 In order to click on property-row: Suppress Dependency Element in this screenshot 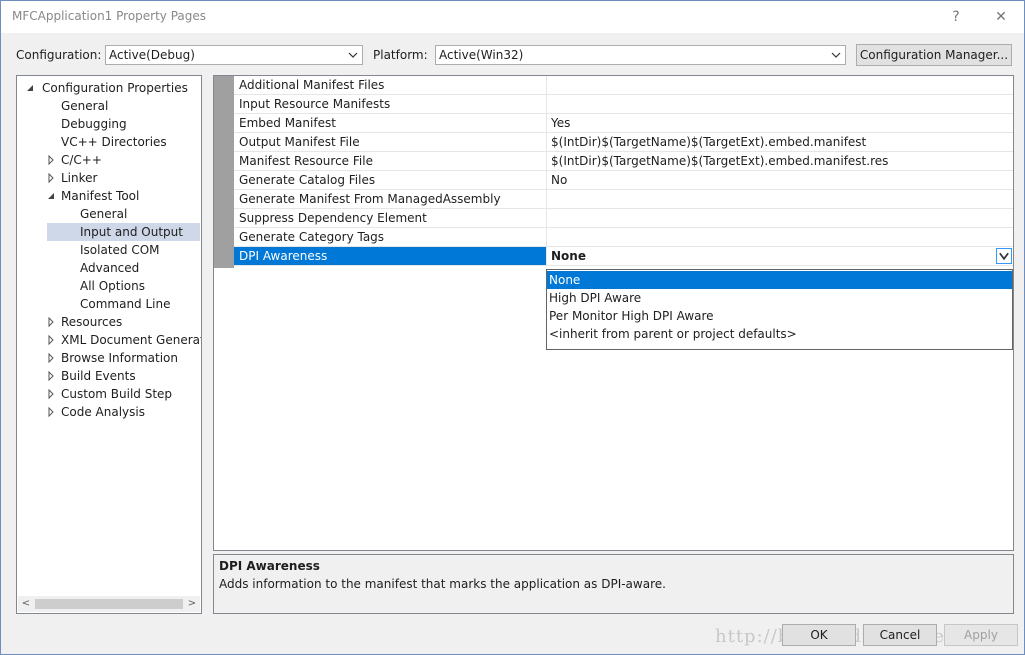, I will do `click(623, 218)`.